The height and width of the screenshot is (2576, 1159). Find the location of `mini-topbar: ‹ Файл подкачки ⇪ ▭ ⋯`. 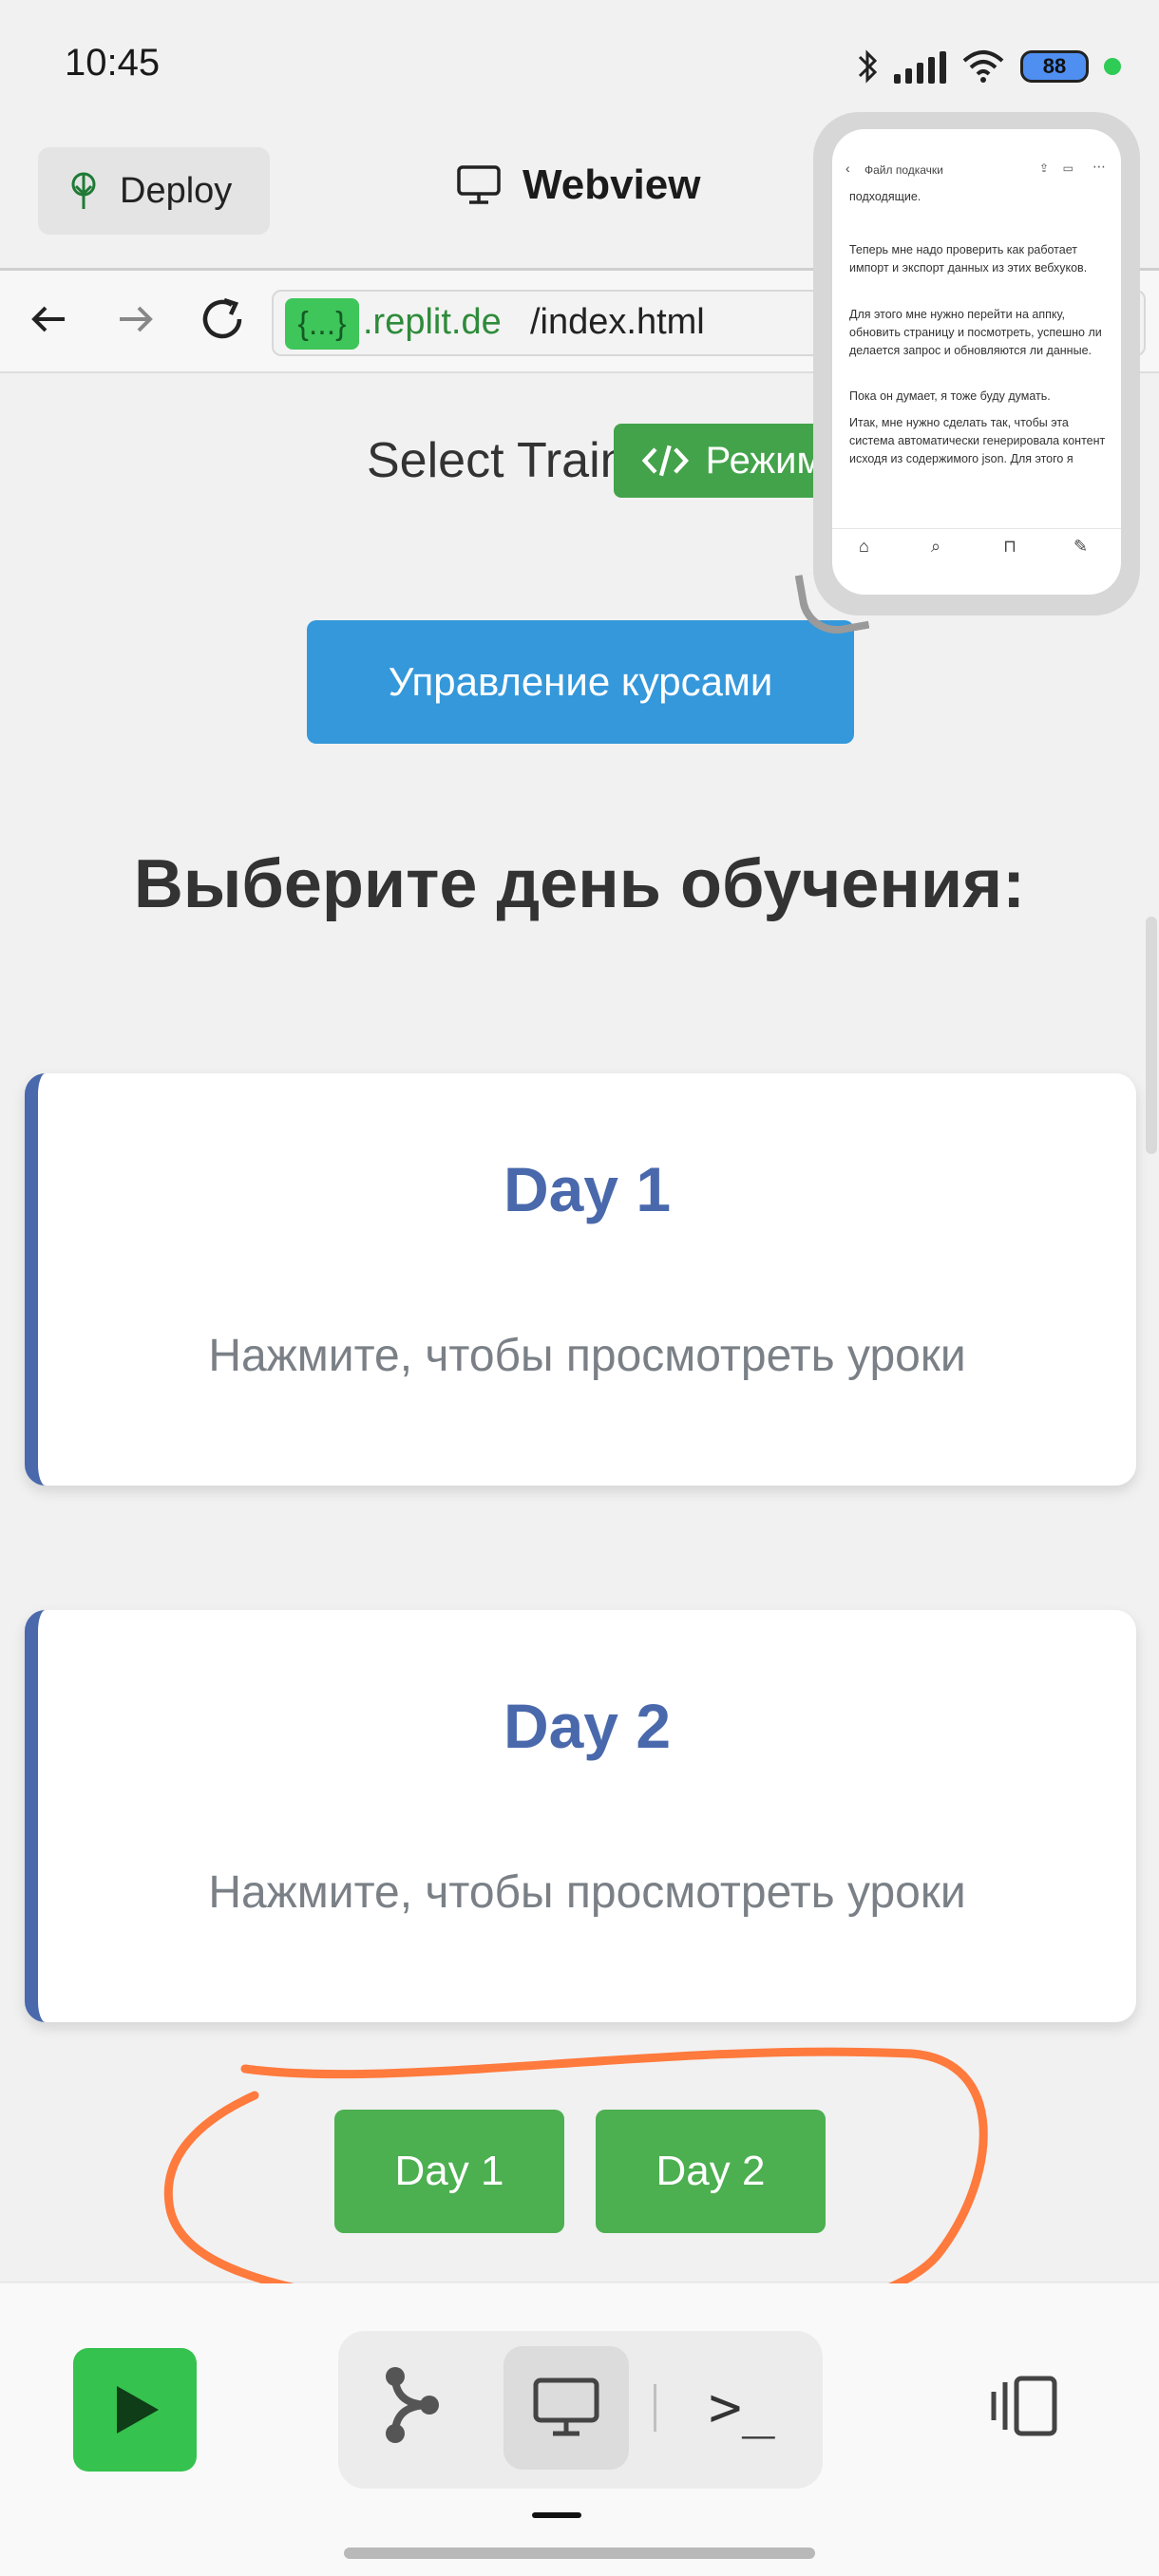

mini-topbar: ‹ Файл подкачки ⇪ ▭ ⋯ is located at coordinates (976, 170).